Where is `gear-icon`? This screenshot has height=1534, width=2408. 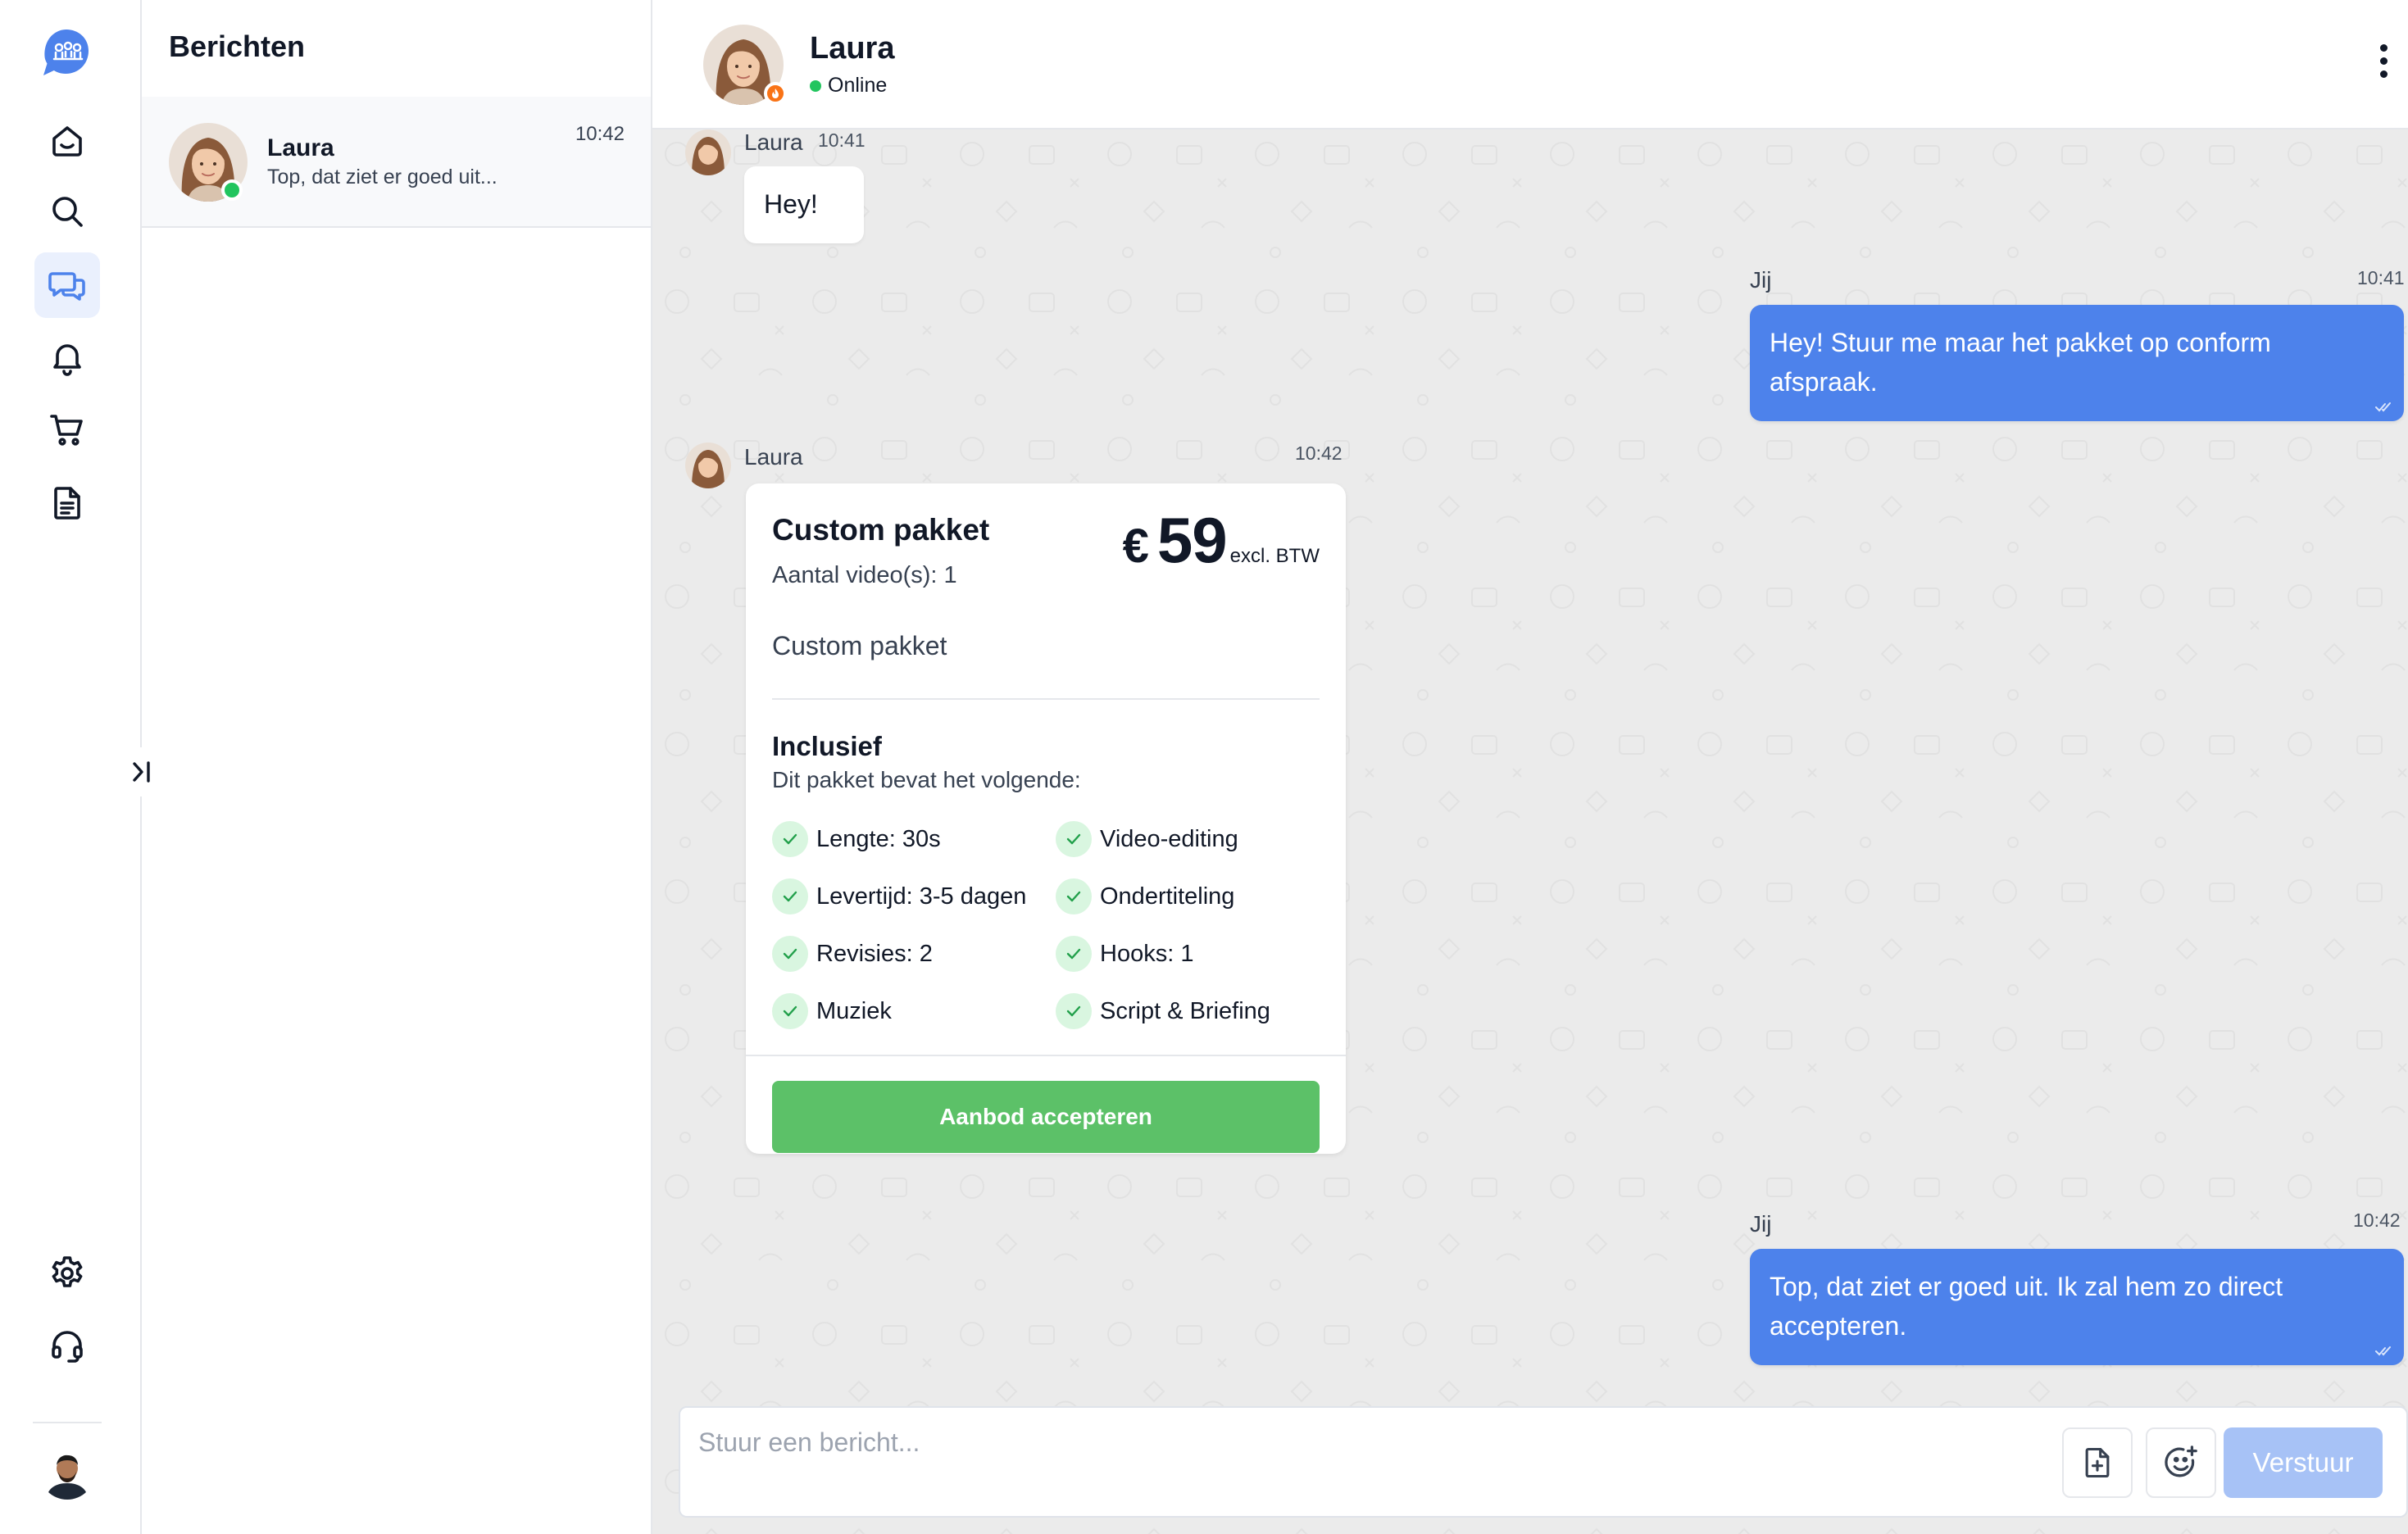 gear-icon is located at coordinates (67, 1271).